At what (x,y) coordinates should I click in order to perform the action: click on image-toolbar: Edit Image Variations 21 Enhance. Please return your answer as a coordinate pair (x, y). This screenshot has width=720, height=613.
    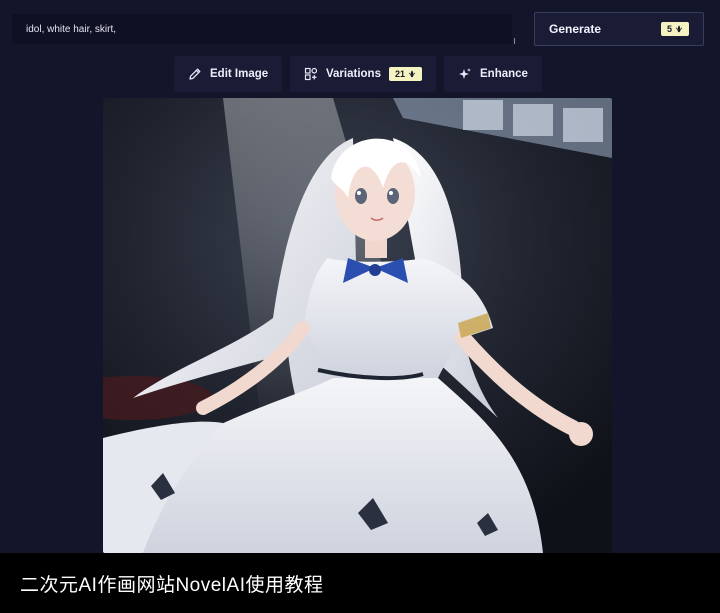
    Looking at the image, I should click on (360, 74).